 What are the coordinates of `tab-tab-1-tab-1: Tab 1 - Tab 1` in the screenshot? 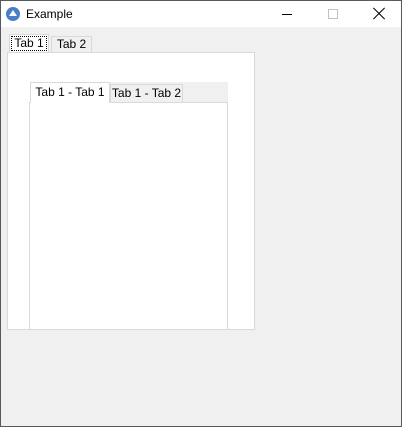 It's located at (70, 92).